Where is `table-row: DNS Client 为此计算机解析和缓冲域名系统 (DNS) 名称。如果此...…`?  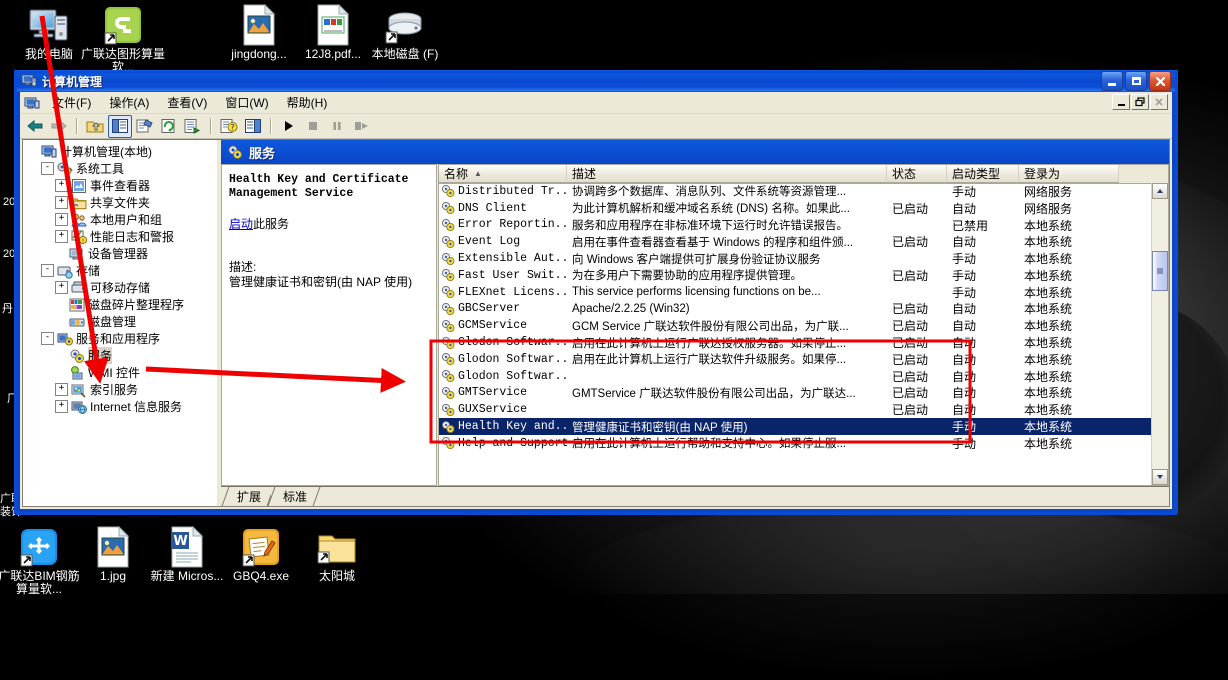 table-row: DNS Client 为此计算机解析和缓冲域名系统 (DNS) 名称。如果此...… is located at coordinates (795, 208).